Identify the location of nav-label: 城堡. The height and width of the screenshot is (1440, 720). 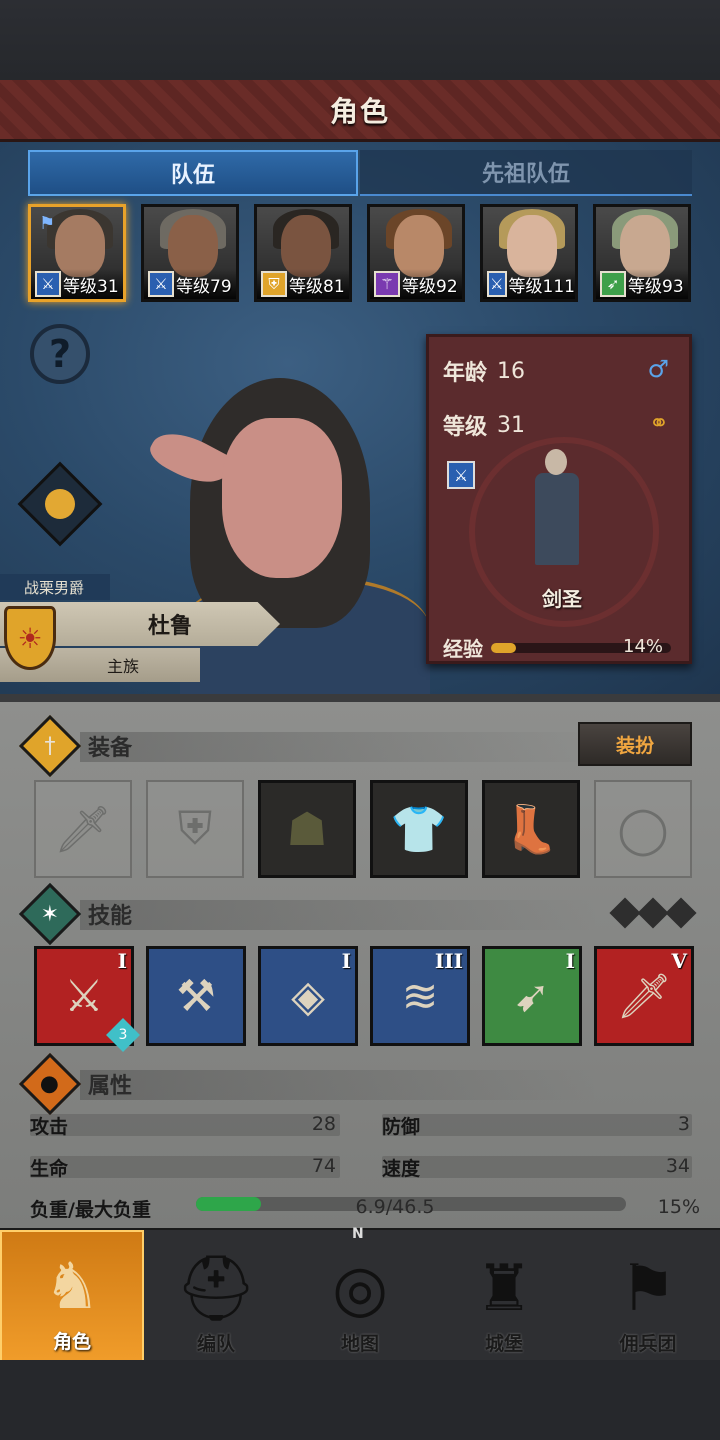
(503, 1344).